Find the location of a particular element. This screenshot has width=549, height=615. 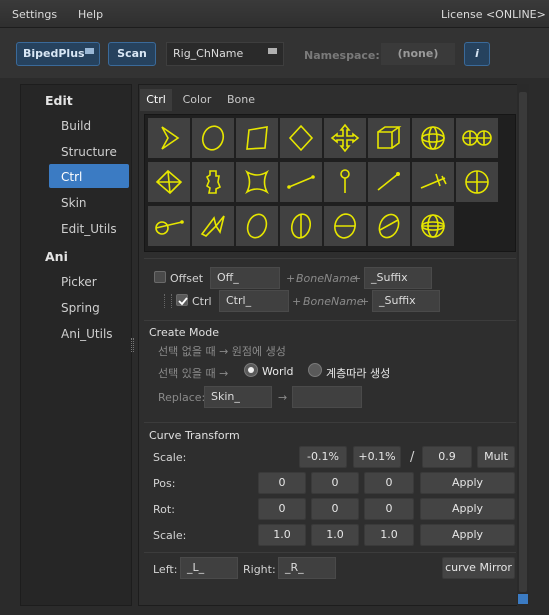

scale-z-input: 1.0 is located at coordinates (389, 535).